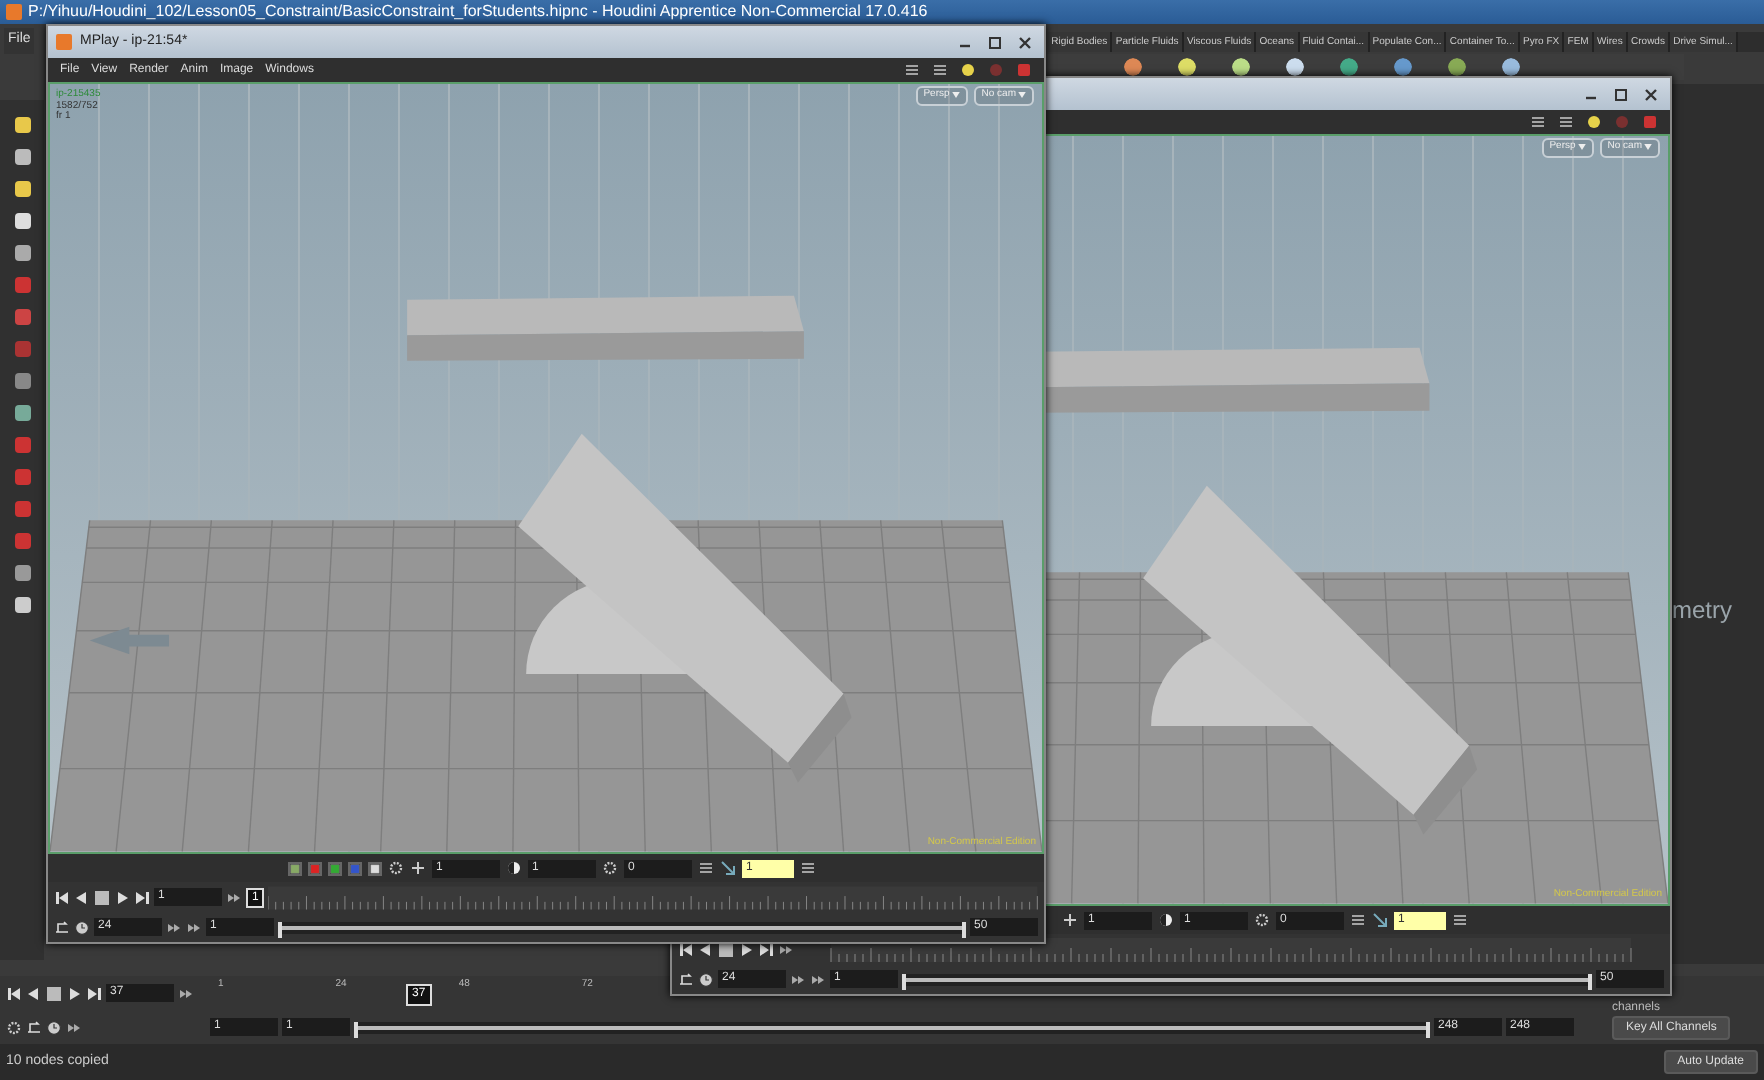 The width and height of the screenshot is (1764, 1080). Describe the element at coordinates (1702, 611) in the screenshot. I see `geometry-label: metry` at that location.